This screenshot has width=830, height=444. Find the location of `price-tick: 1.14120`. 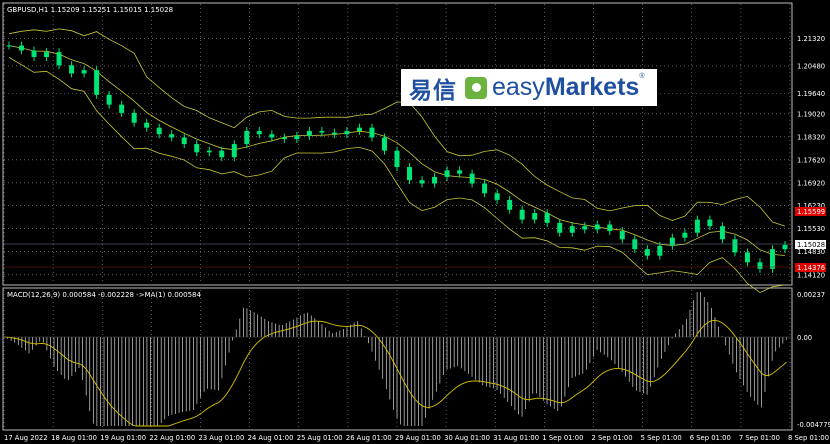

price-tick: 1.14120 is located at coordinates (811, 275).